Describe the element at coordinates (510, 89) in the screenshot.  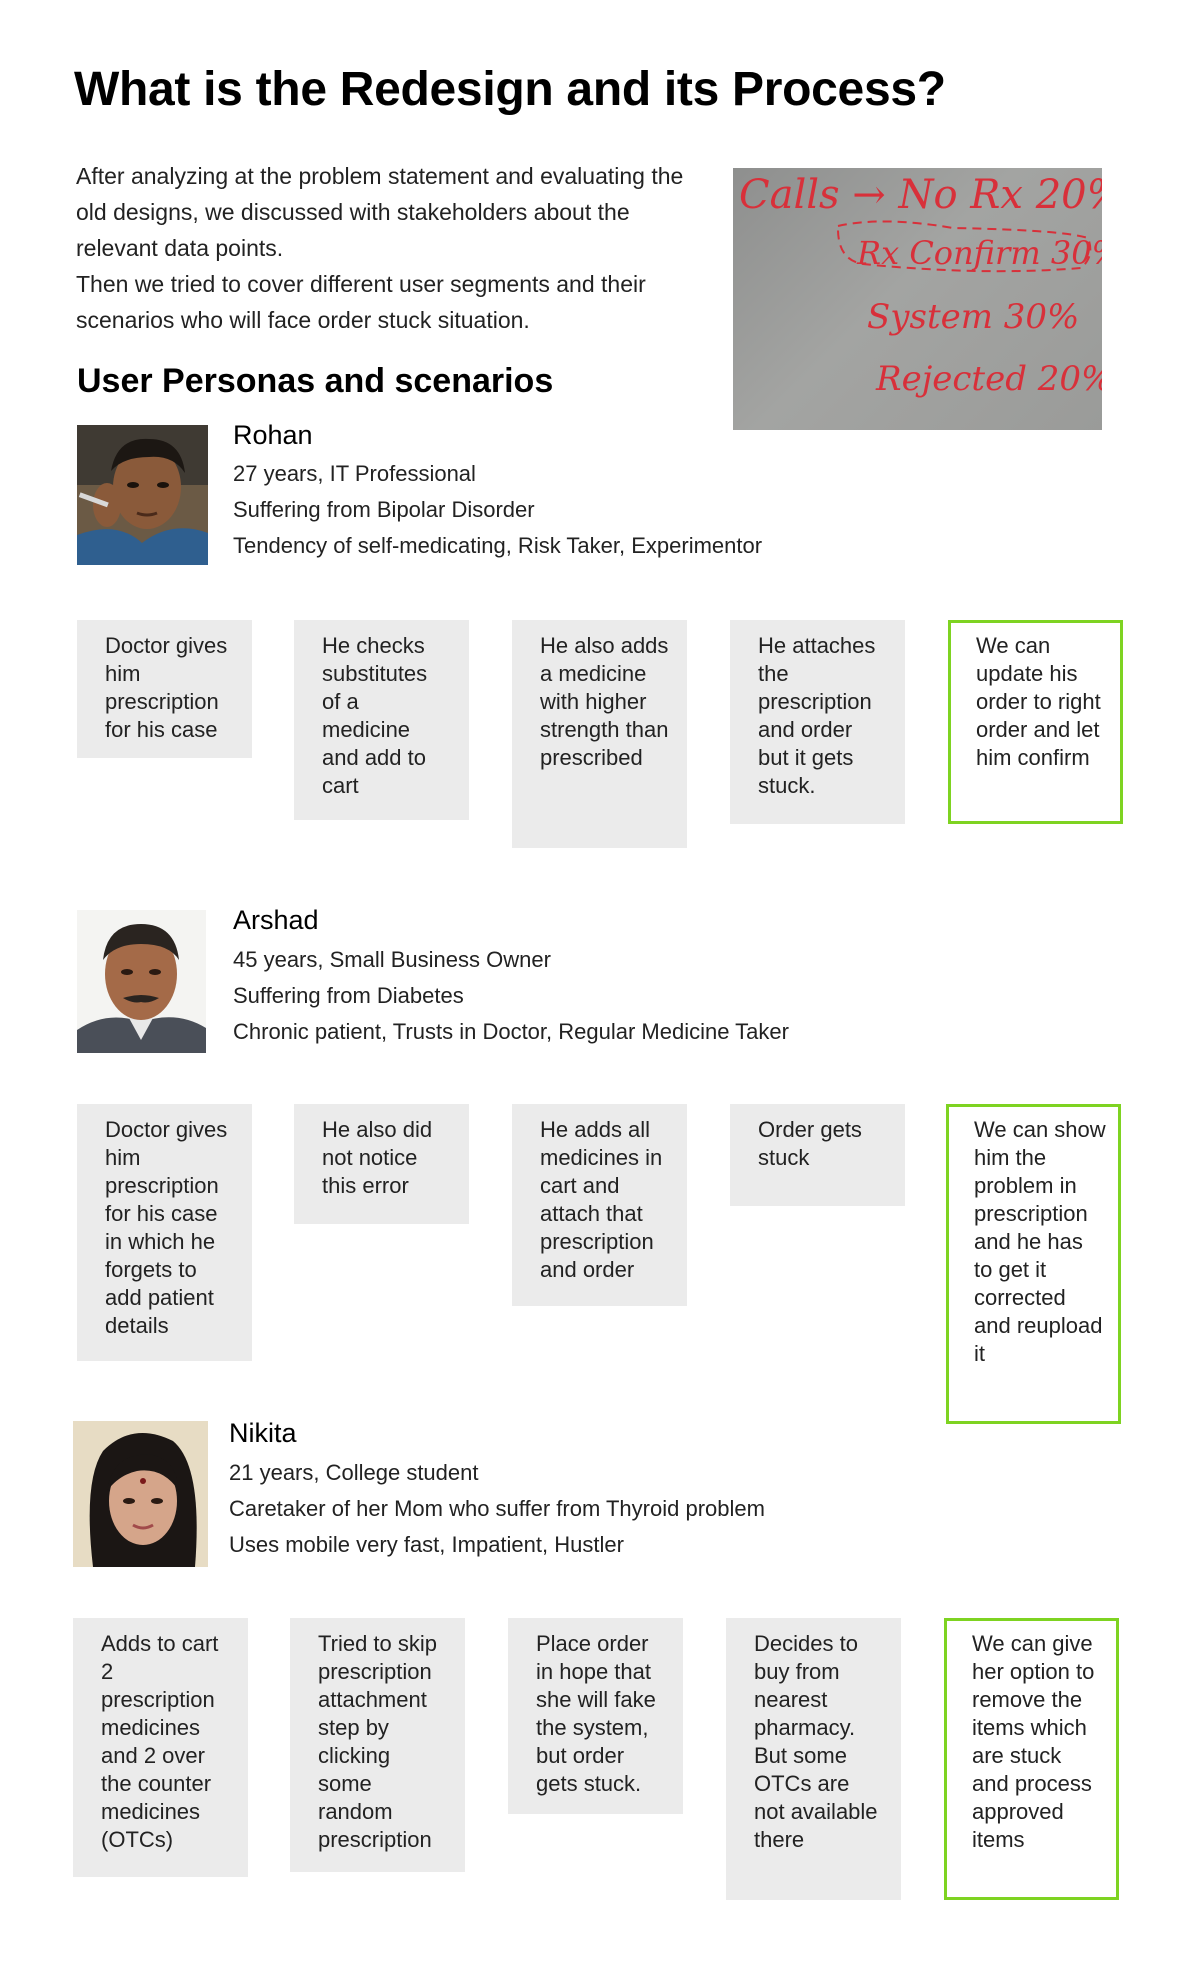
I see `page-title: What is the Redesign and its Process?` at that location.